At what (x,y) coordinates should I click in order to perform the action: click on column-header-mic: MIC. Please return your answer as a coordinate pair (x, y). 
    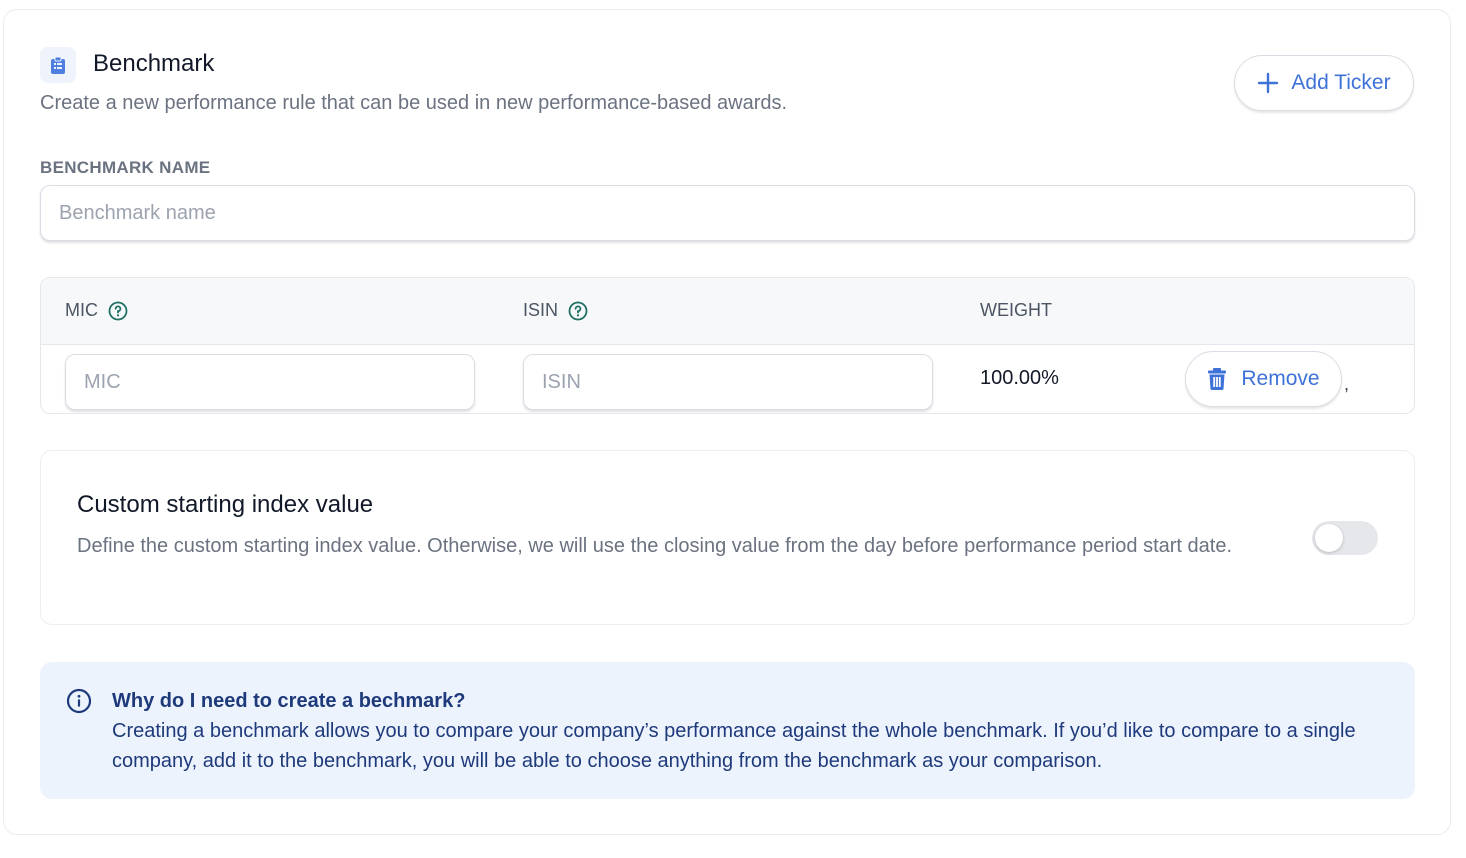
    Looking at the image, I should click on (96, 310).